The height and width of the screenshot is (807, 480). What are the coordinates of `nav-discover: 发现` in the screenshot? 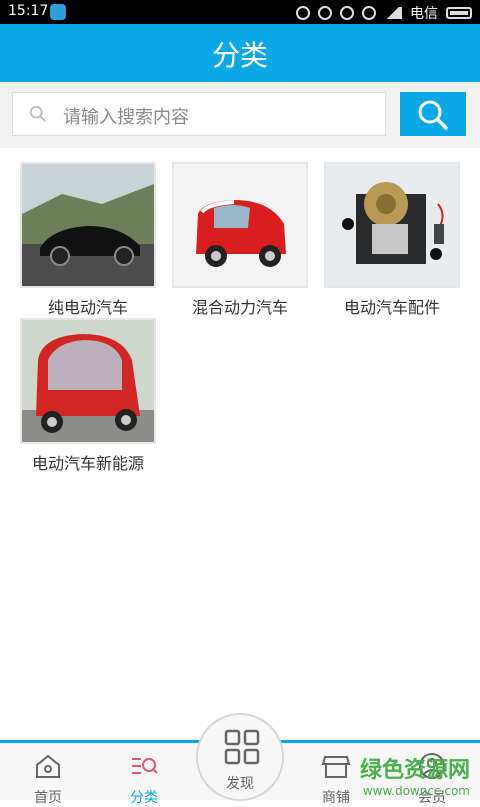 It's located at (240, 757).